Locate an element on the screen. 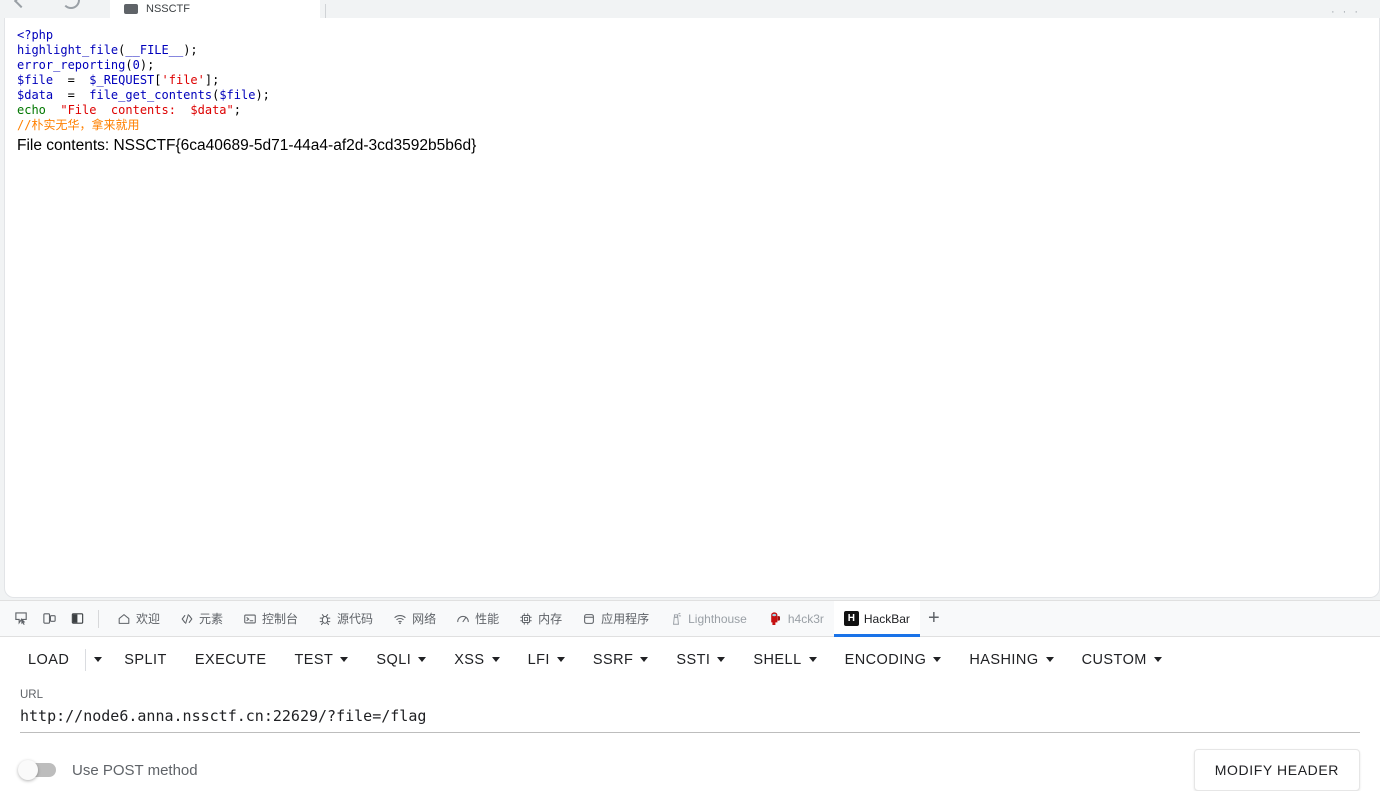 This screenshot has width=1380, height=791. code-line: error_reporting(0); is located at coordinates (698, 65).